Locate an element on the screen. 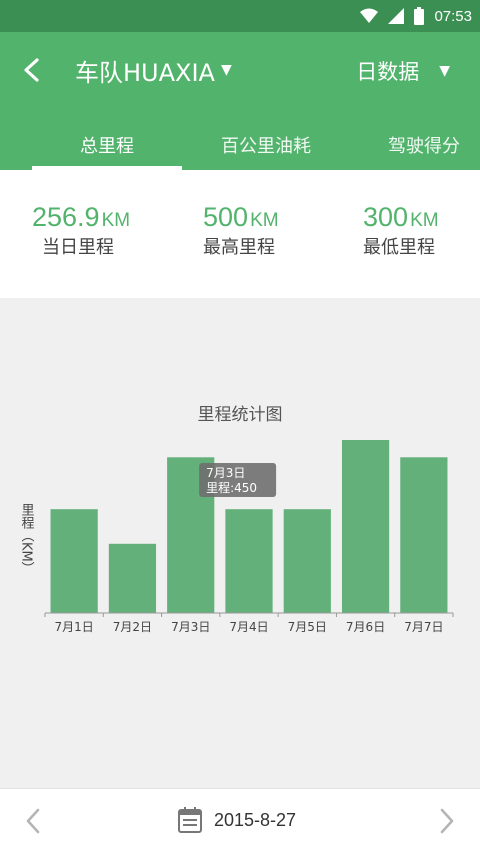 This screenshot has width=480, height=853. stat-min-mileage: 300 KM 最低里程 is located at coordinates (401, 230).